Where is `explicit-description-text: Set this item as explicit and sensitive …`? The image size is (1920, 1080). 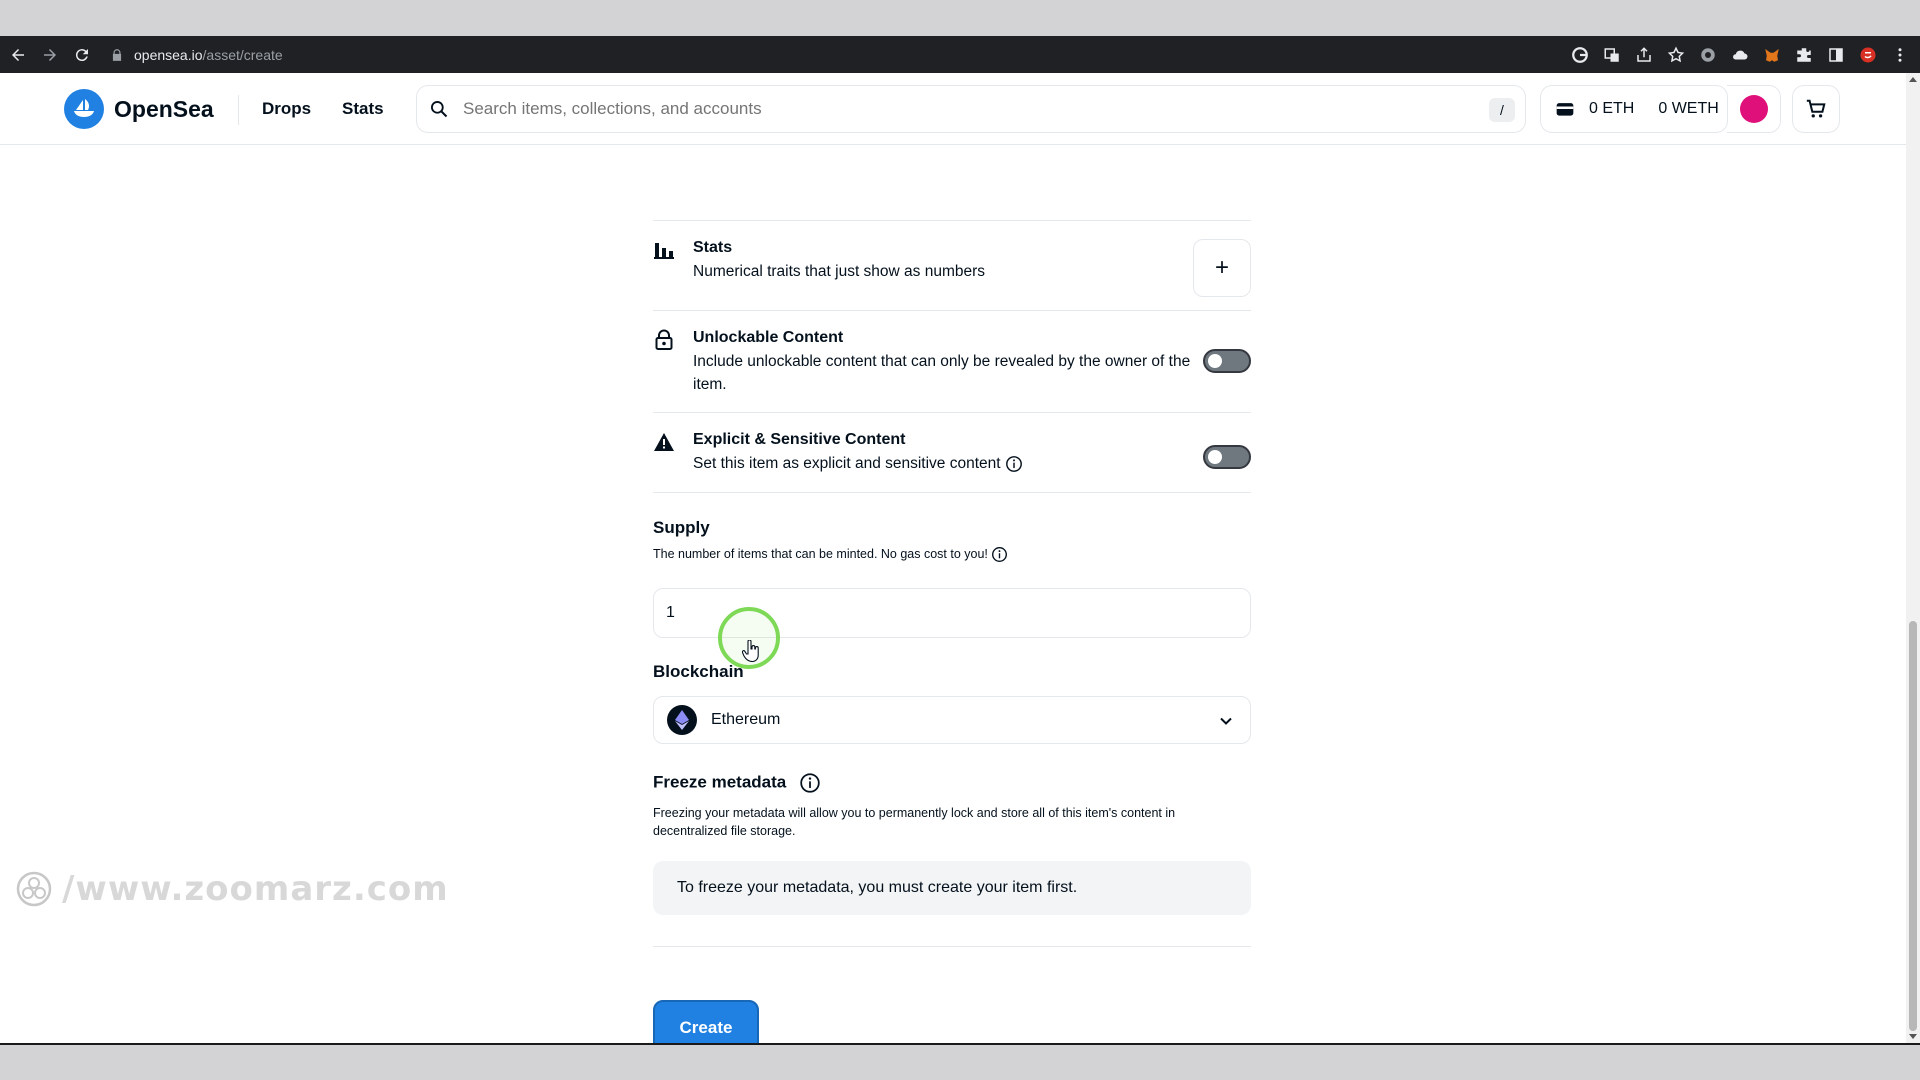 explicit-description-text: Set this item as explicit and sensitive … is located at coordinates (847, 463).